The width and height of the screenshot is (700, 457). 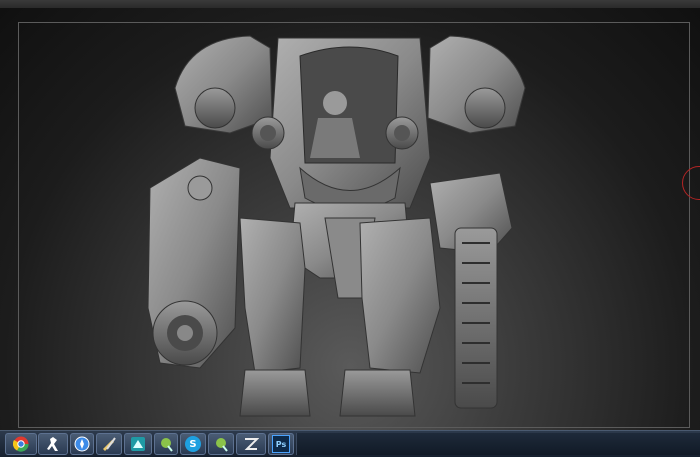 I want to click on photoshop-icon: Ps, so click(x=281, y=444).